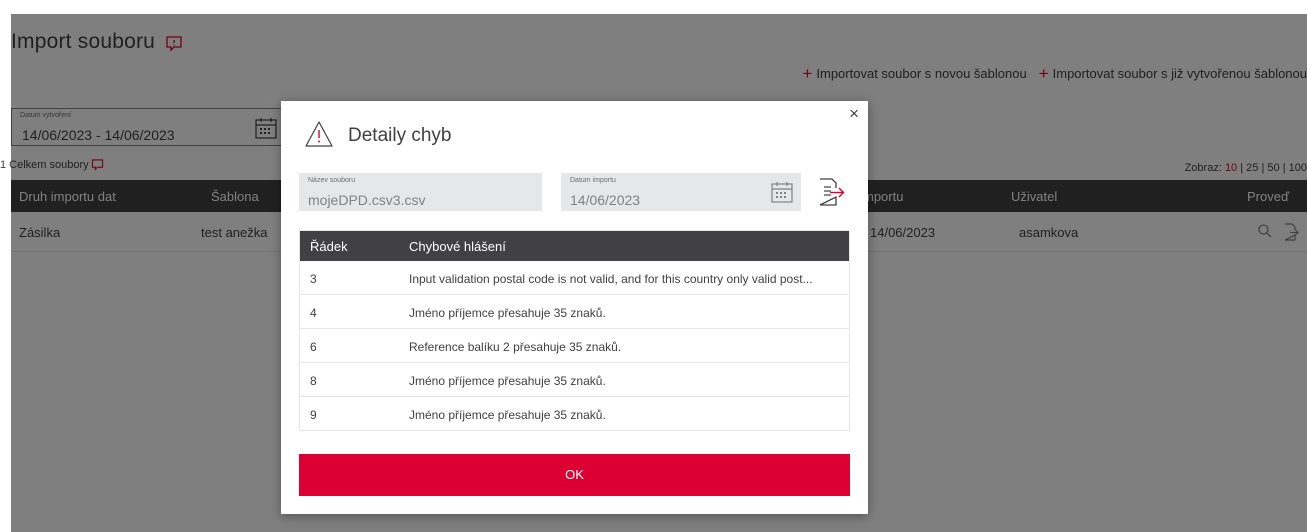  I want to click on file-name-field: Název souboru mojeDPD.csv3.csv, so click(420, 192).